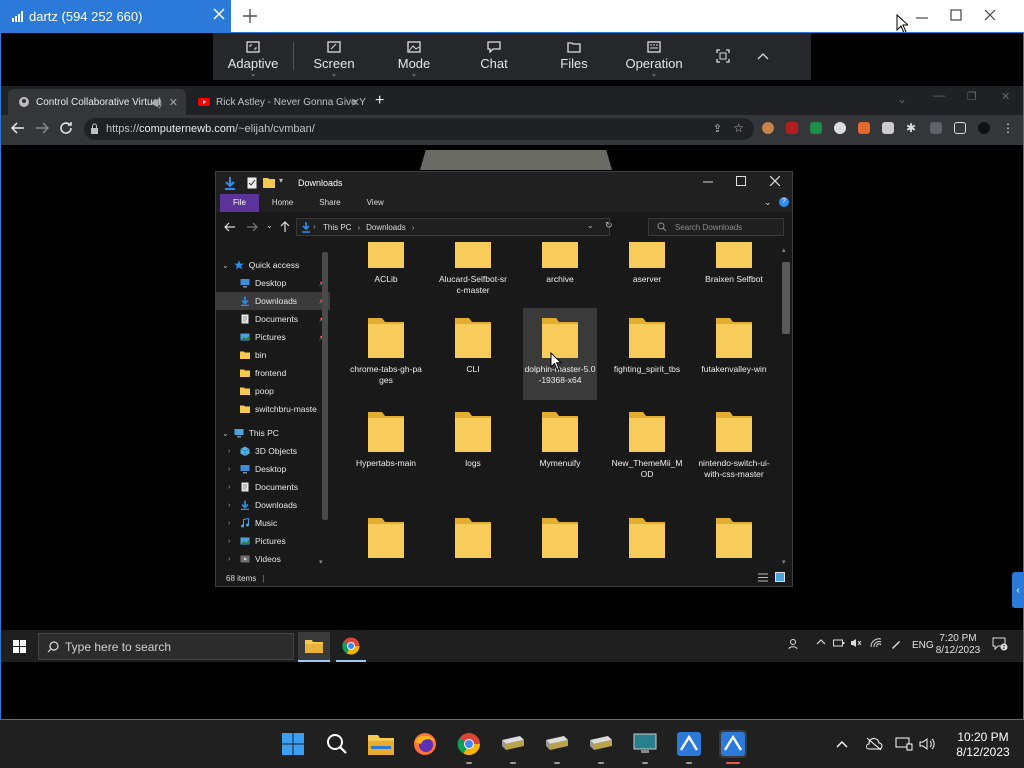 The height and width of the screenshot is (768, 1024). Describe the element at coordinates (723, 56) in the screenshot. I see `fullscreen-button` at that location.